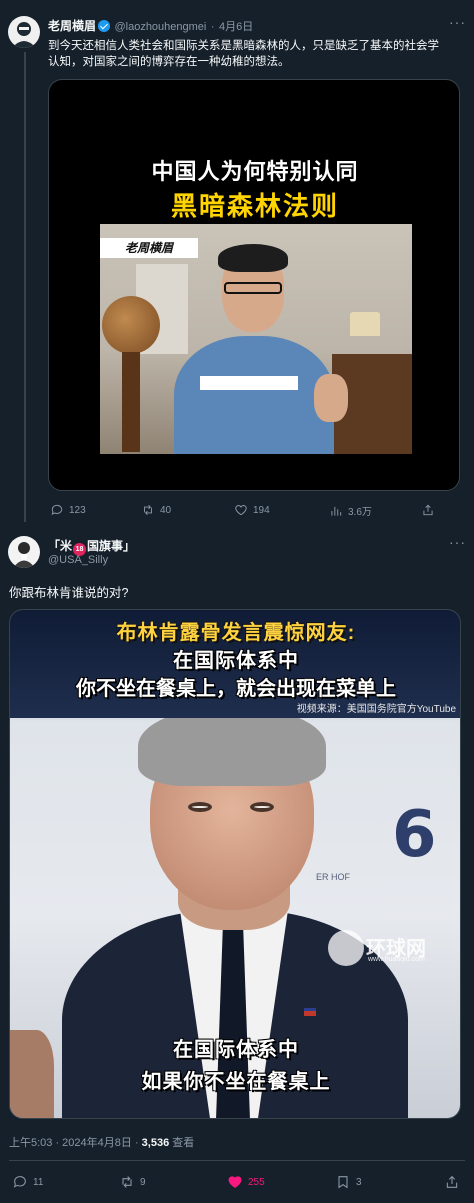 This screenshot has width=474, height=1203. Describe the element at coordinates (236, 27) in the screenshot. I see `post-date: 4月6日` at that location.